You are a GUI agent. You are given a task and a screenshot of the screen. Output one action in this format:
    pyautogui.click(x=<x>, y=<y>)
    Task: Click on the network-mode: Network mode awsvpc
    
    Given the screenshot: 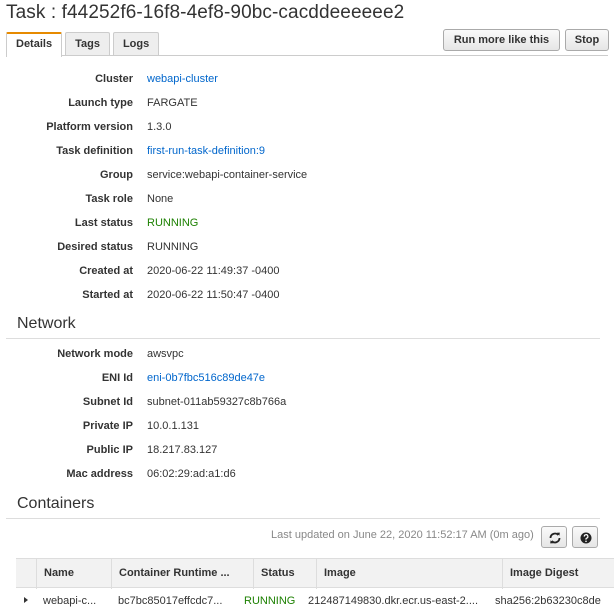 What is the action you would take?
    pyautogui.click(x=307, y=355)
    